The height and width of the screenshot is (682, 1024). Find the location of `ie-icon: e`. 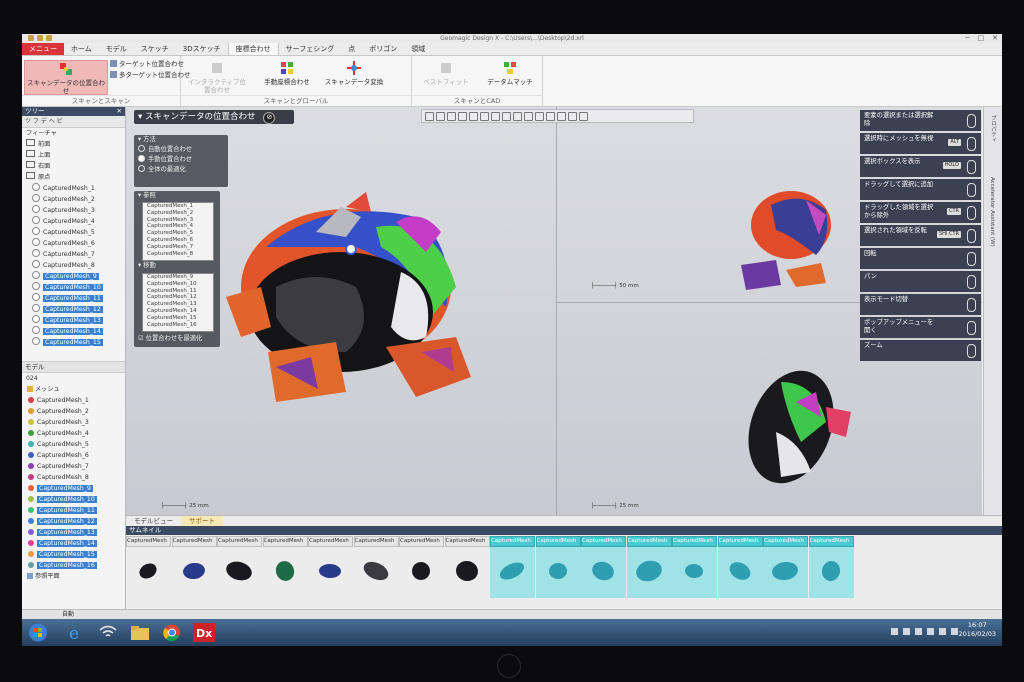

ie-icon: e is located at coordinates (76, 632).